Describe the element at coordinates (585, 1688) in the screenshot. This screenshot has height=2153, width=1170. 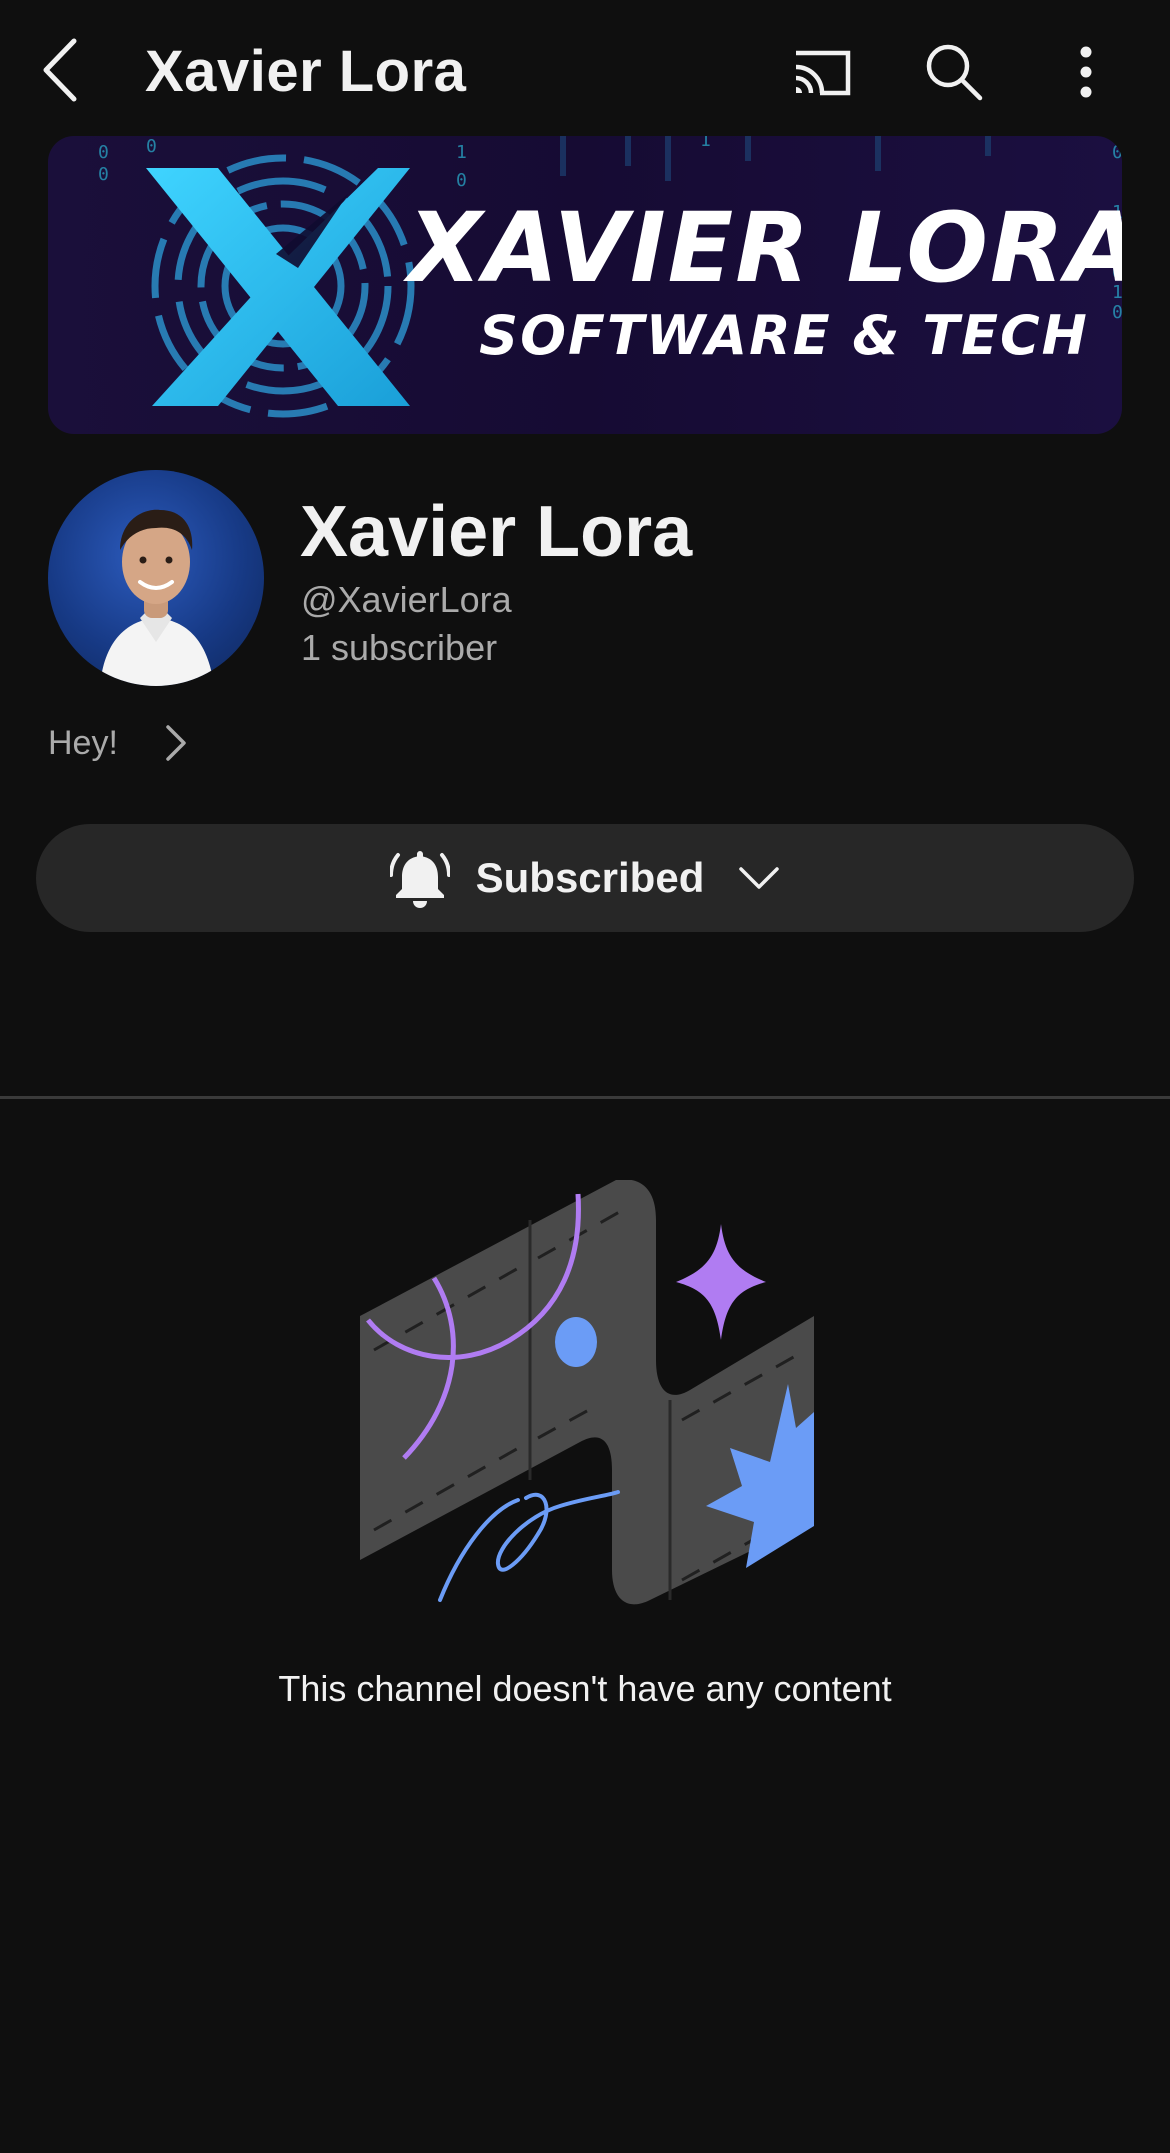
I see `empty-state-message: This channel doesn't have any content` at that location.